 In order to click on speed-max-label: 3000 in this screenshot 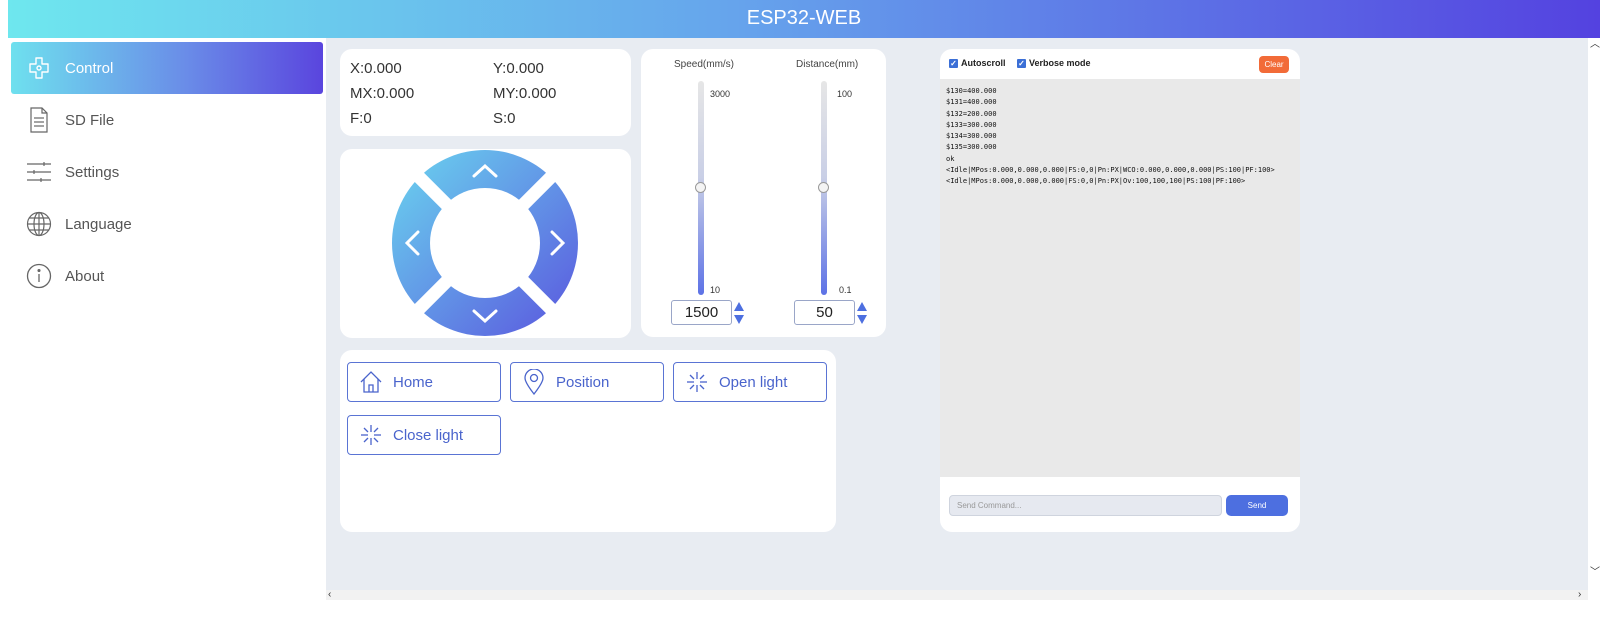, I will do `click(720, 94)`.